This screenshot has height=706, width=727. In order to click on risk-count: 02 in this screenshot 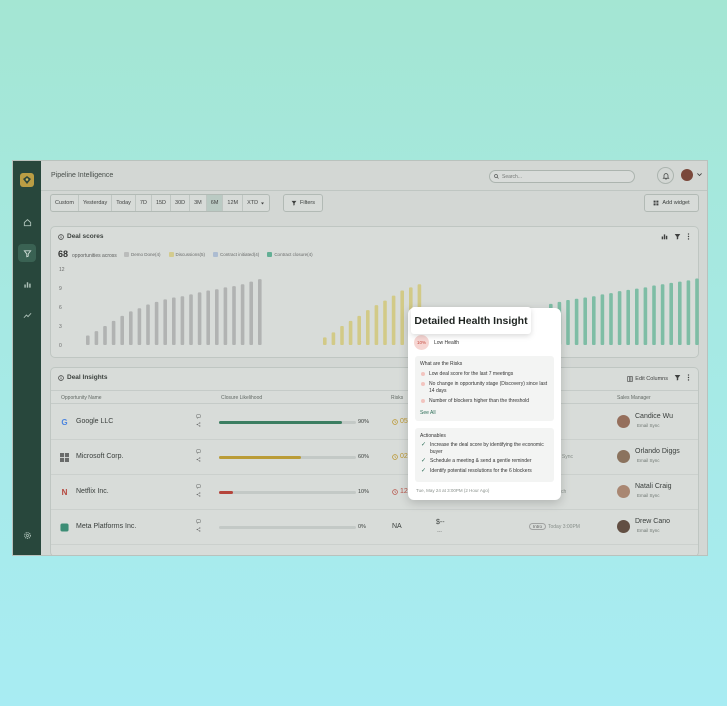, I will do `click(400, 456)`.